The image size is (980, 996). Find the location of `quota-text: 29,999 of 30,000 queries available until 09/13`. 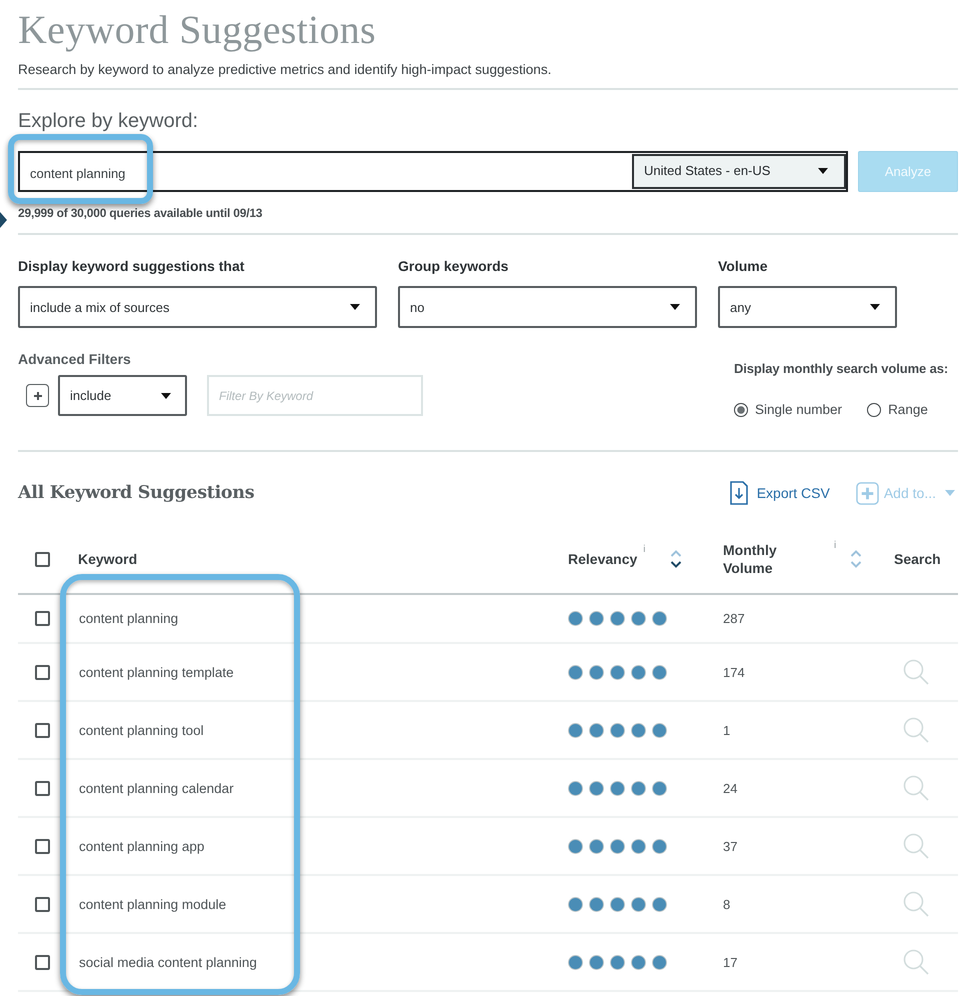

quota-text: 29,999 of 30,000 queries available until 09/13 is located at coordinates (141, 213).